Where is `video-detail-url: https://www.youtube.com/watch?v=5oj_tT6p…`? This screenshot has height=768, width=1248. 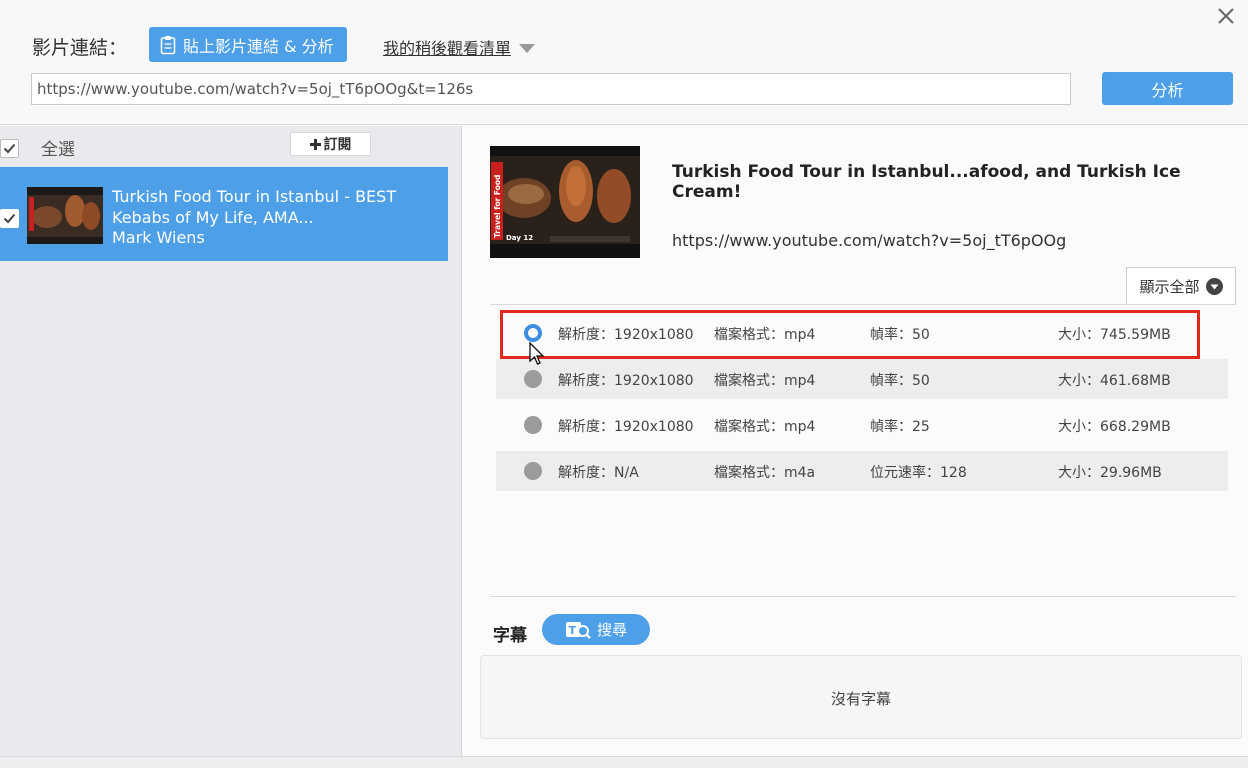 video-detail-url: https://www.youtube.com/watch?v=5oj_tT6p… is located at coordinates (869, 240).